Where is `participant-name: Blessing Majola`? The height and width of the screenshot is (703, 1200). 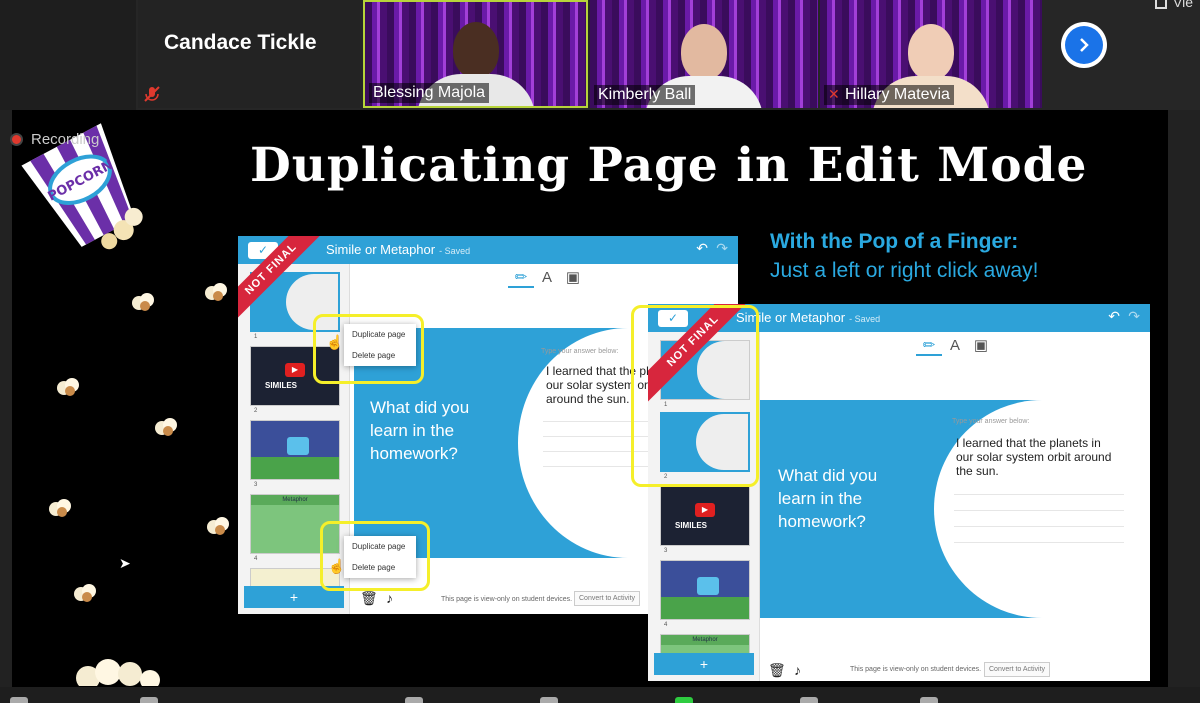 participant-name: Blessing Majola is located at coordinates (429, 92).